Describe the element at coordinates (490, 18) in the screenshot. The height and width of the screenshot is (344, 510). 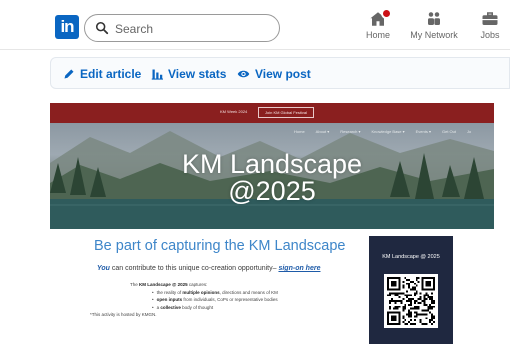
I see `briefcase-icon` at that location.